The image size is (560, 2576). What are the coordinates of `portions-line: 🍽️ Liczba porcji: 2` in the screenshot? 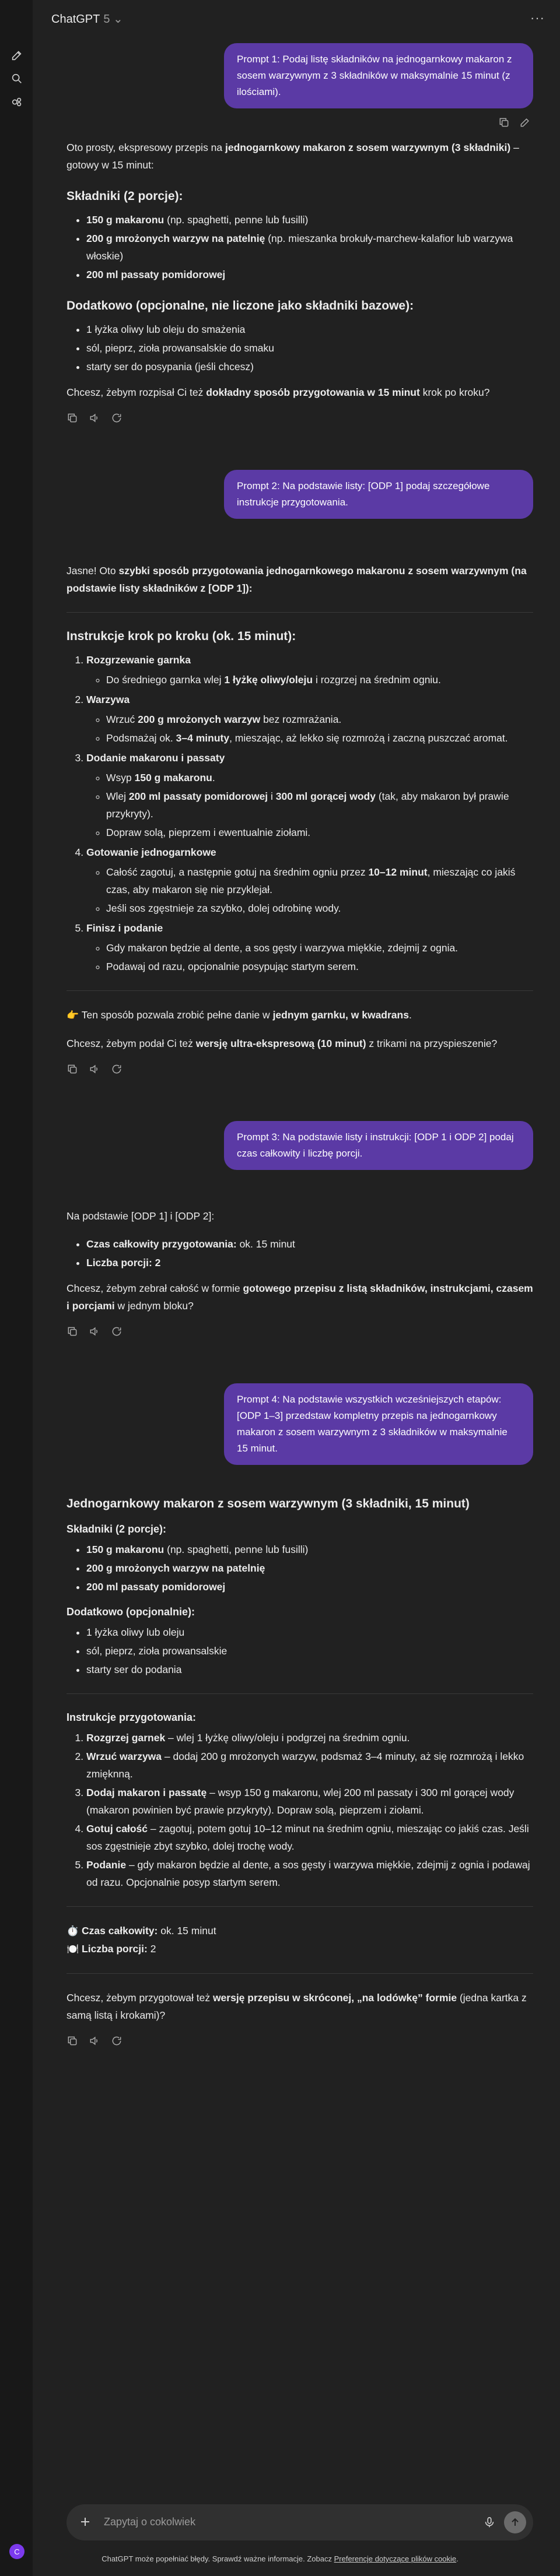 It's located at (300, 1949).